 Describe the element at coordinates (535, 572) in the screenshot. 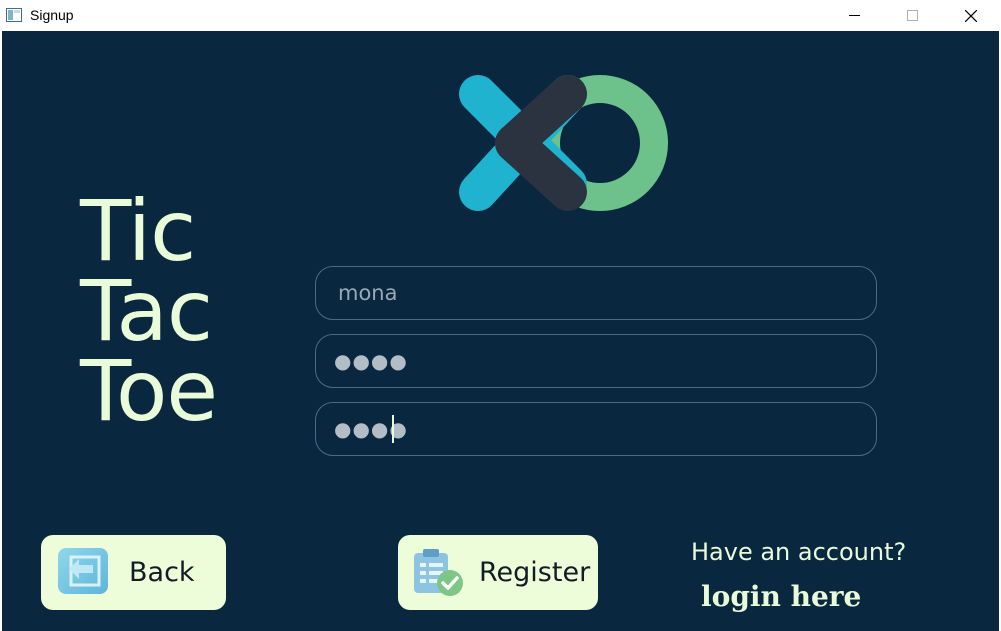

I see `register-button-label: Register` at that location.